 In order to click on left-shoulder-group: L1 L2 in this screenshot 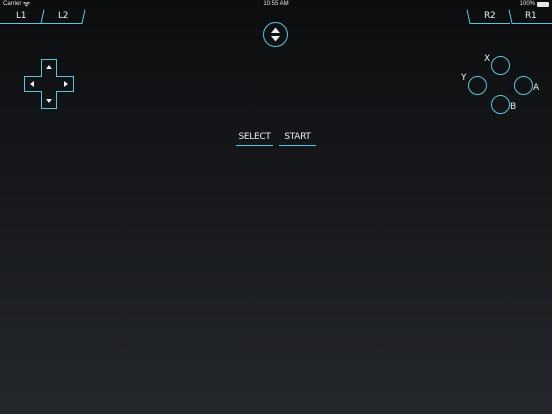, I will do `click(43, 16)`.